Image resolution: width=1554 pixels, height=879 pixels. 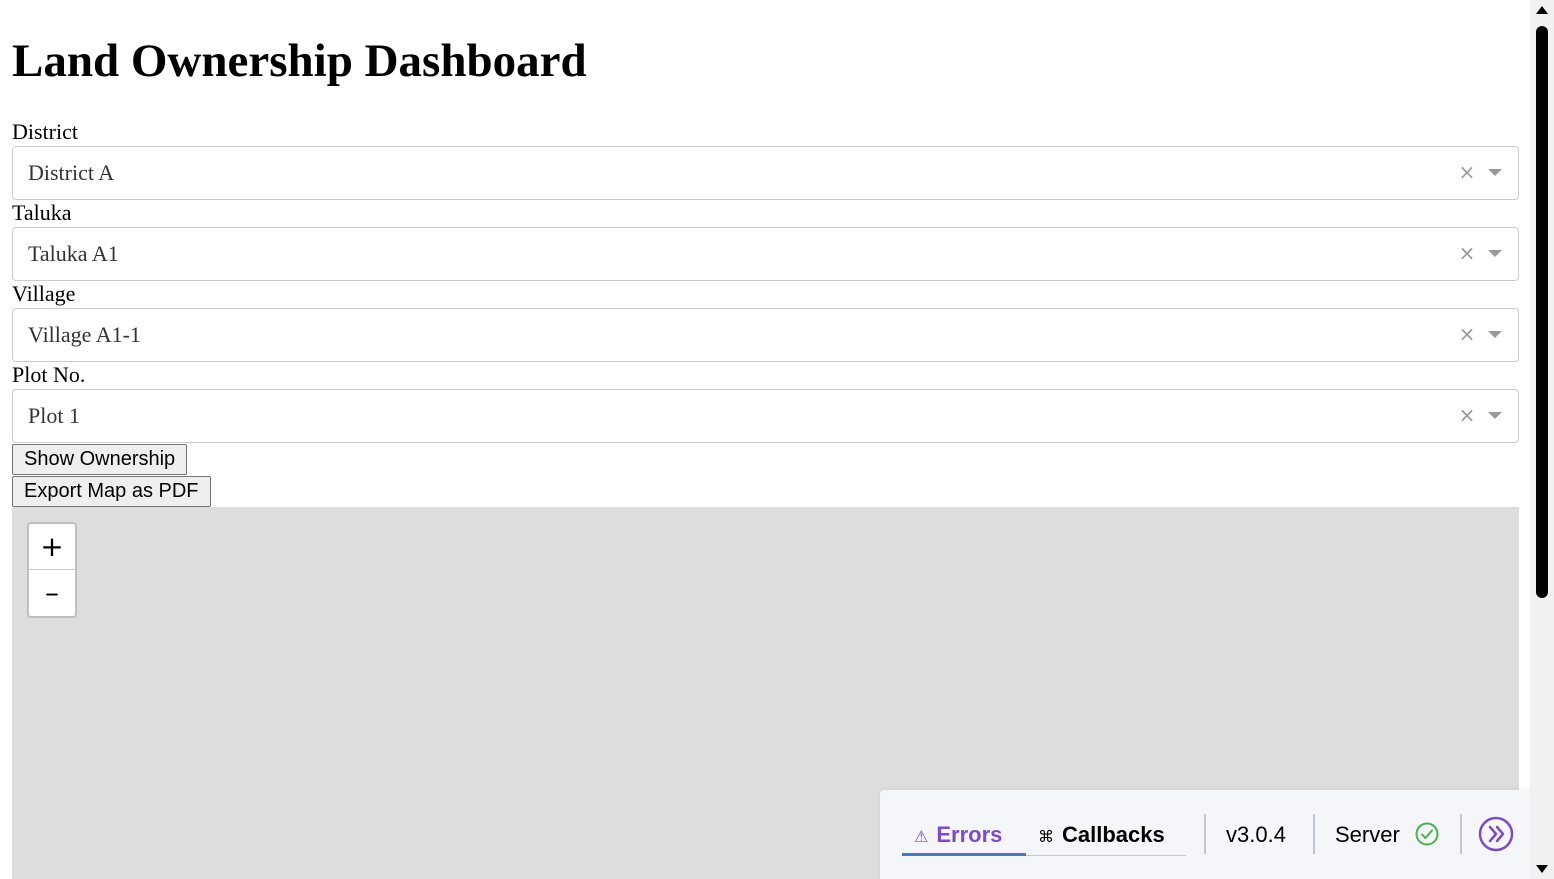 I want to click on village-selected-value: Village A1-1, so click(x=84, y=334).